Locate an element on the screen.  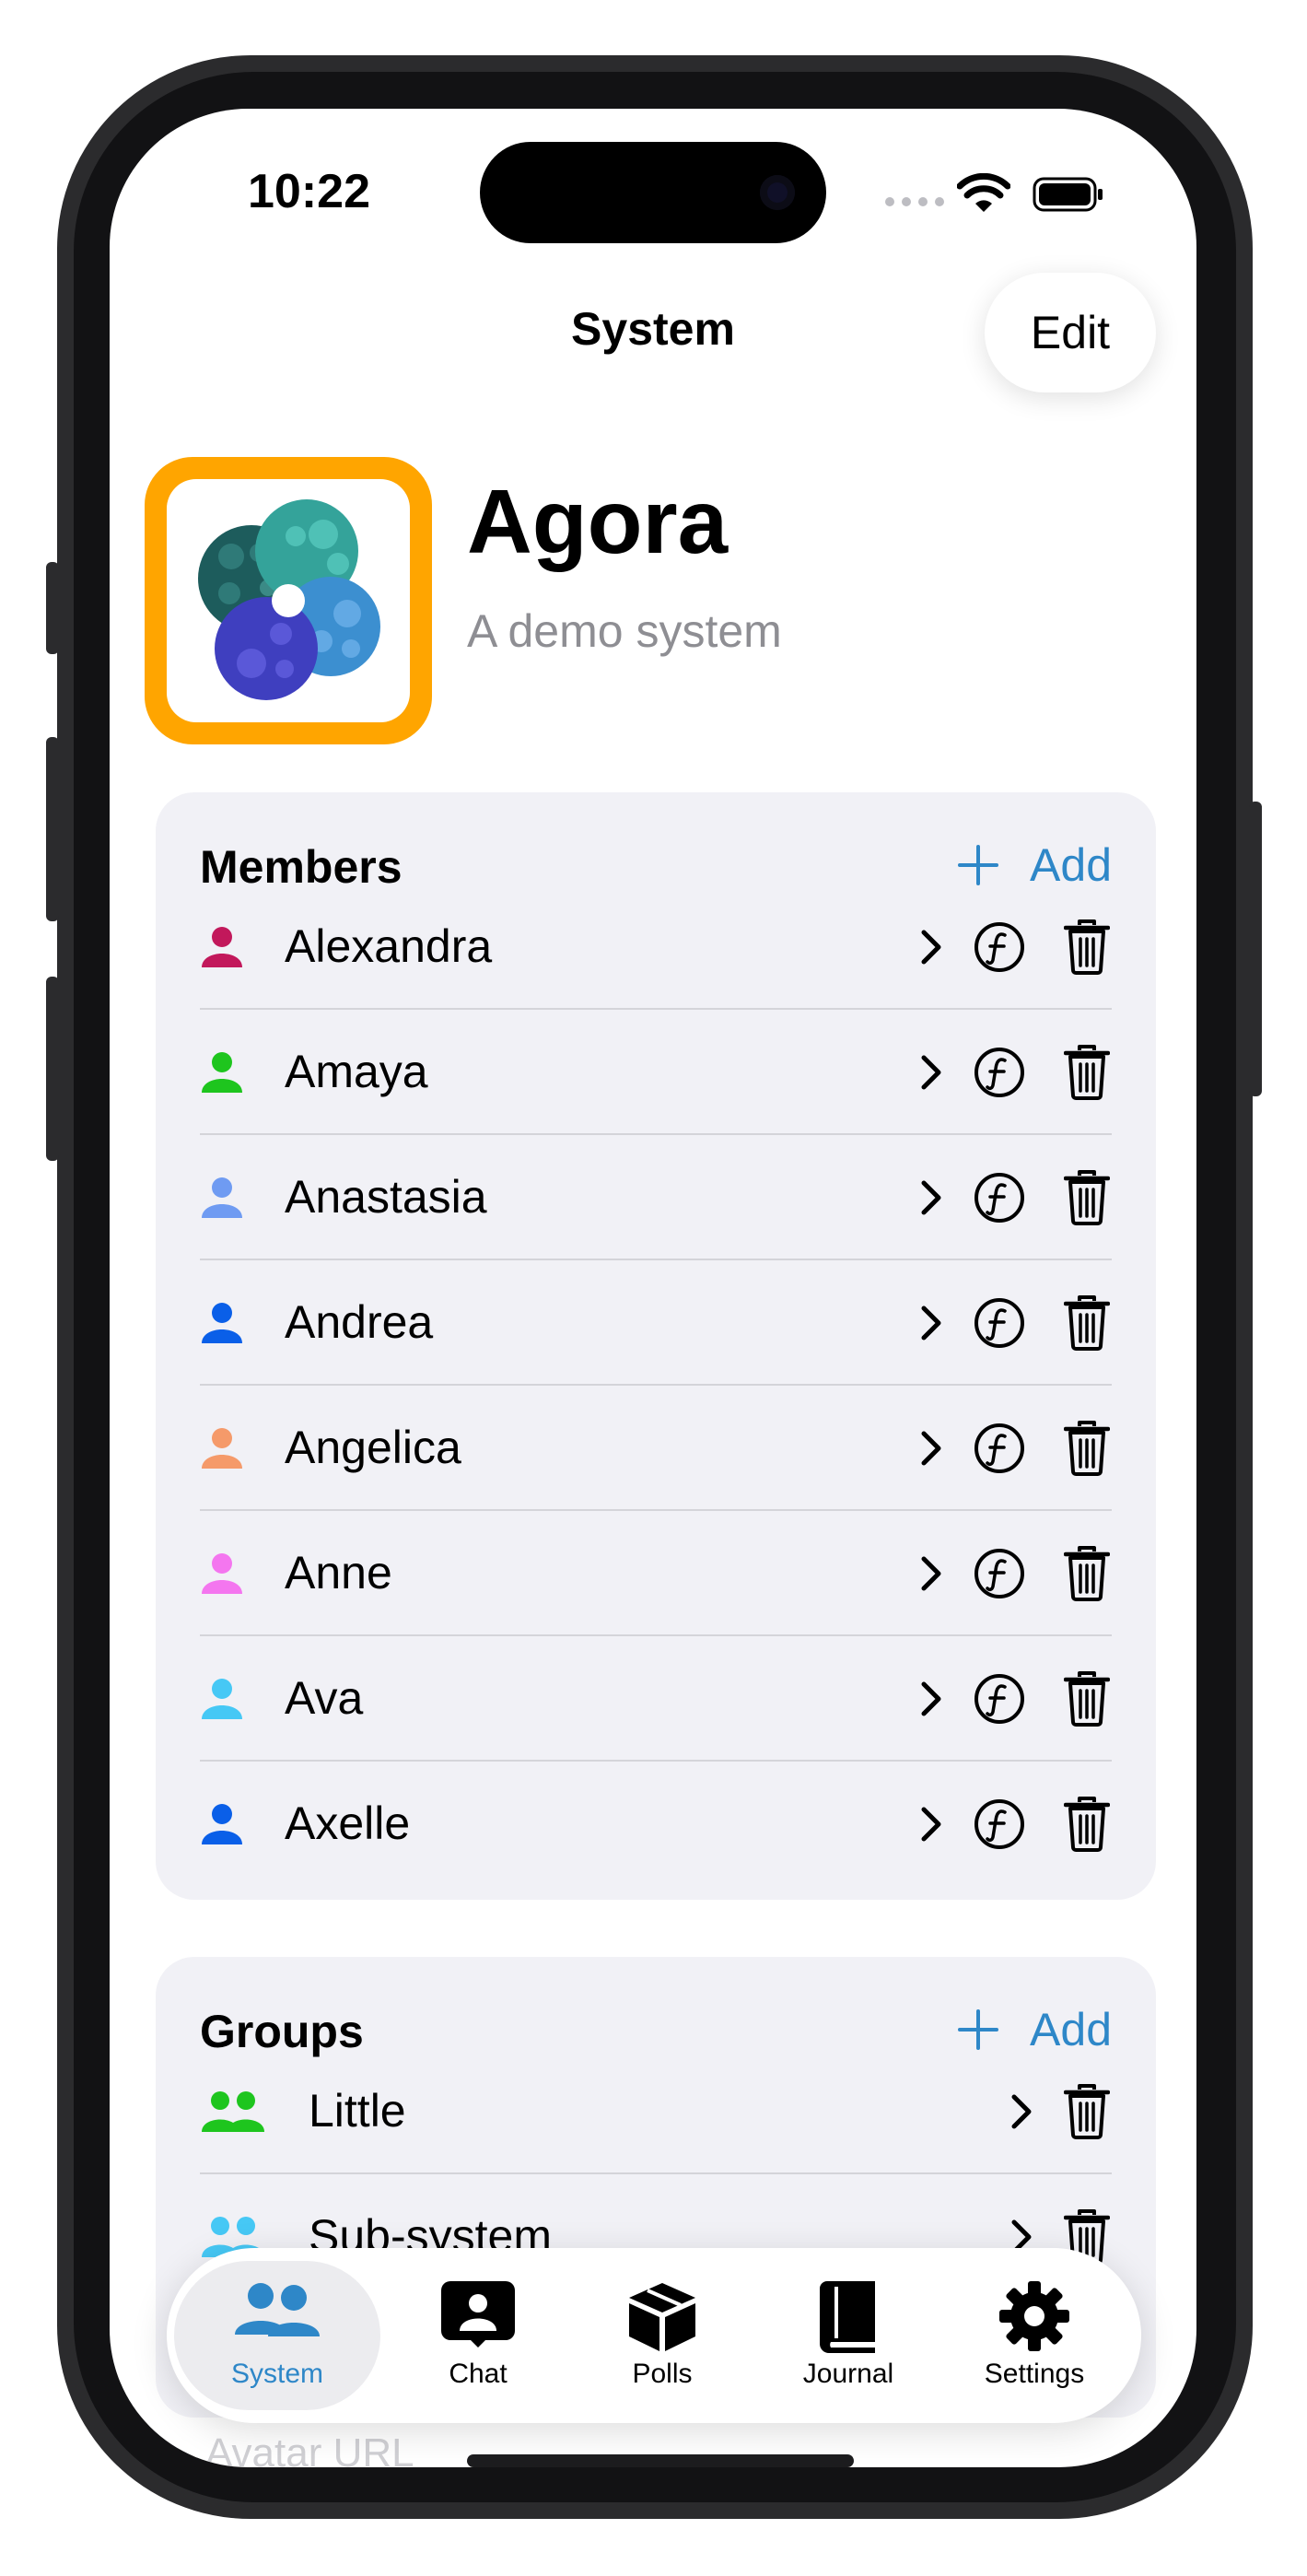
tab-settings: Settings is located at coordinates (1034, 2335).